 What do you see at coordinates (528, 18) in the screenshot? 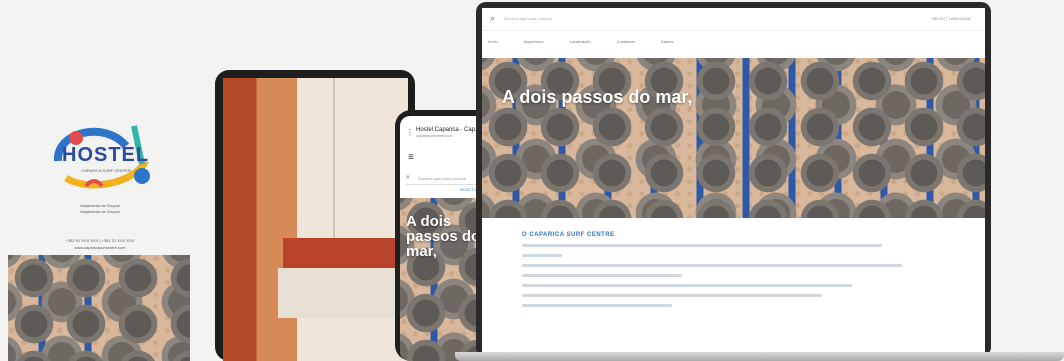
I see `laptop-search-input: Escreva aqui para procurar` at bounding box center [528, 18].